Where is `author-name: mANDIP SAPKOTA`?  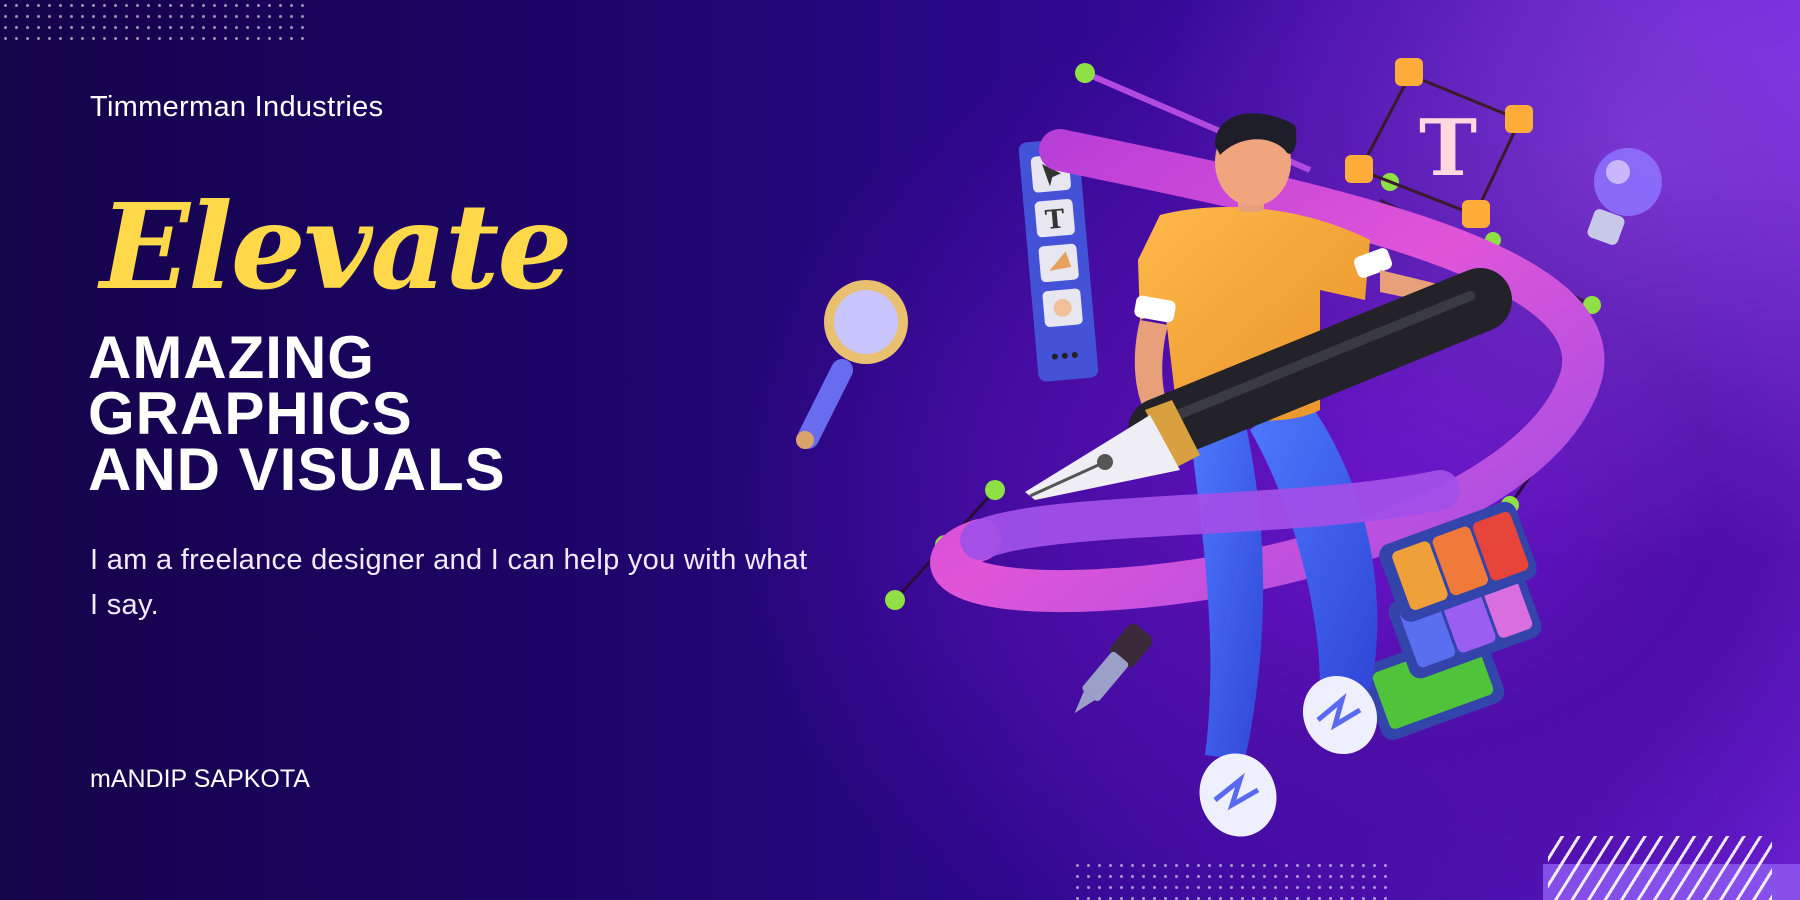 author-name: mANDIP SAPKOTA is located at coordinates (200, 779).